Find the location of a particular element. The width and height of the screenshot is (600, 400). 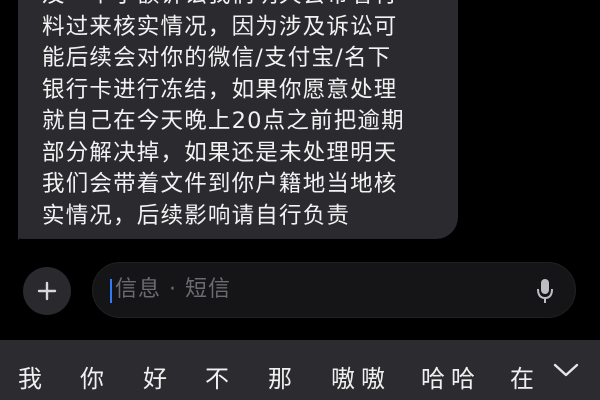

message-line: 料过来核实情况，因为涉及诉讼可 is located at coordinates (220, 26).